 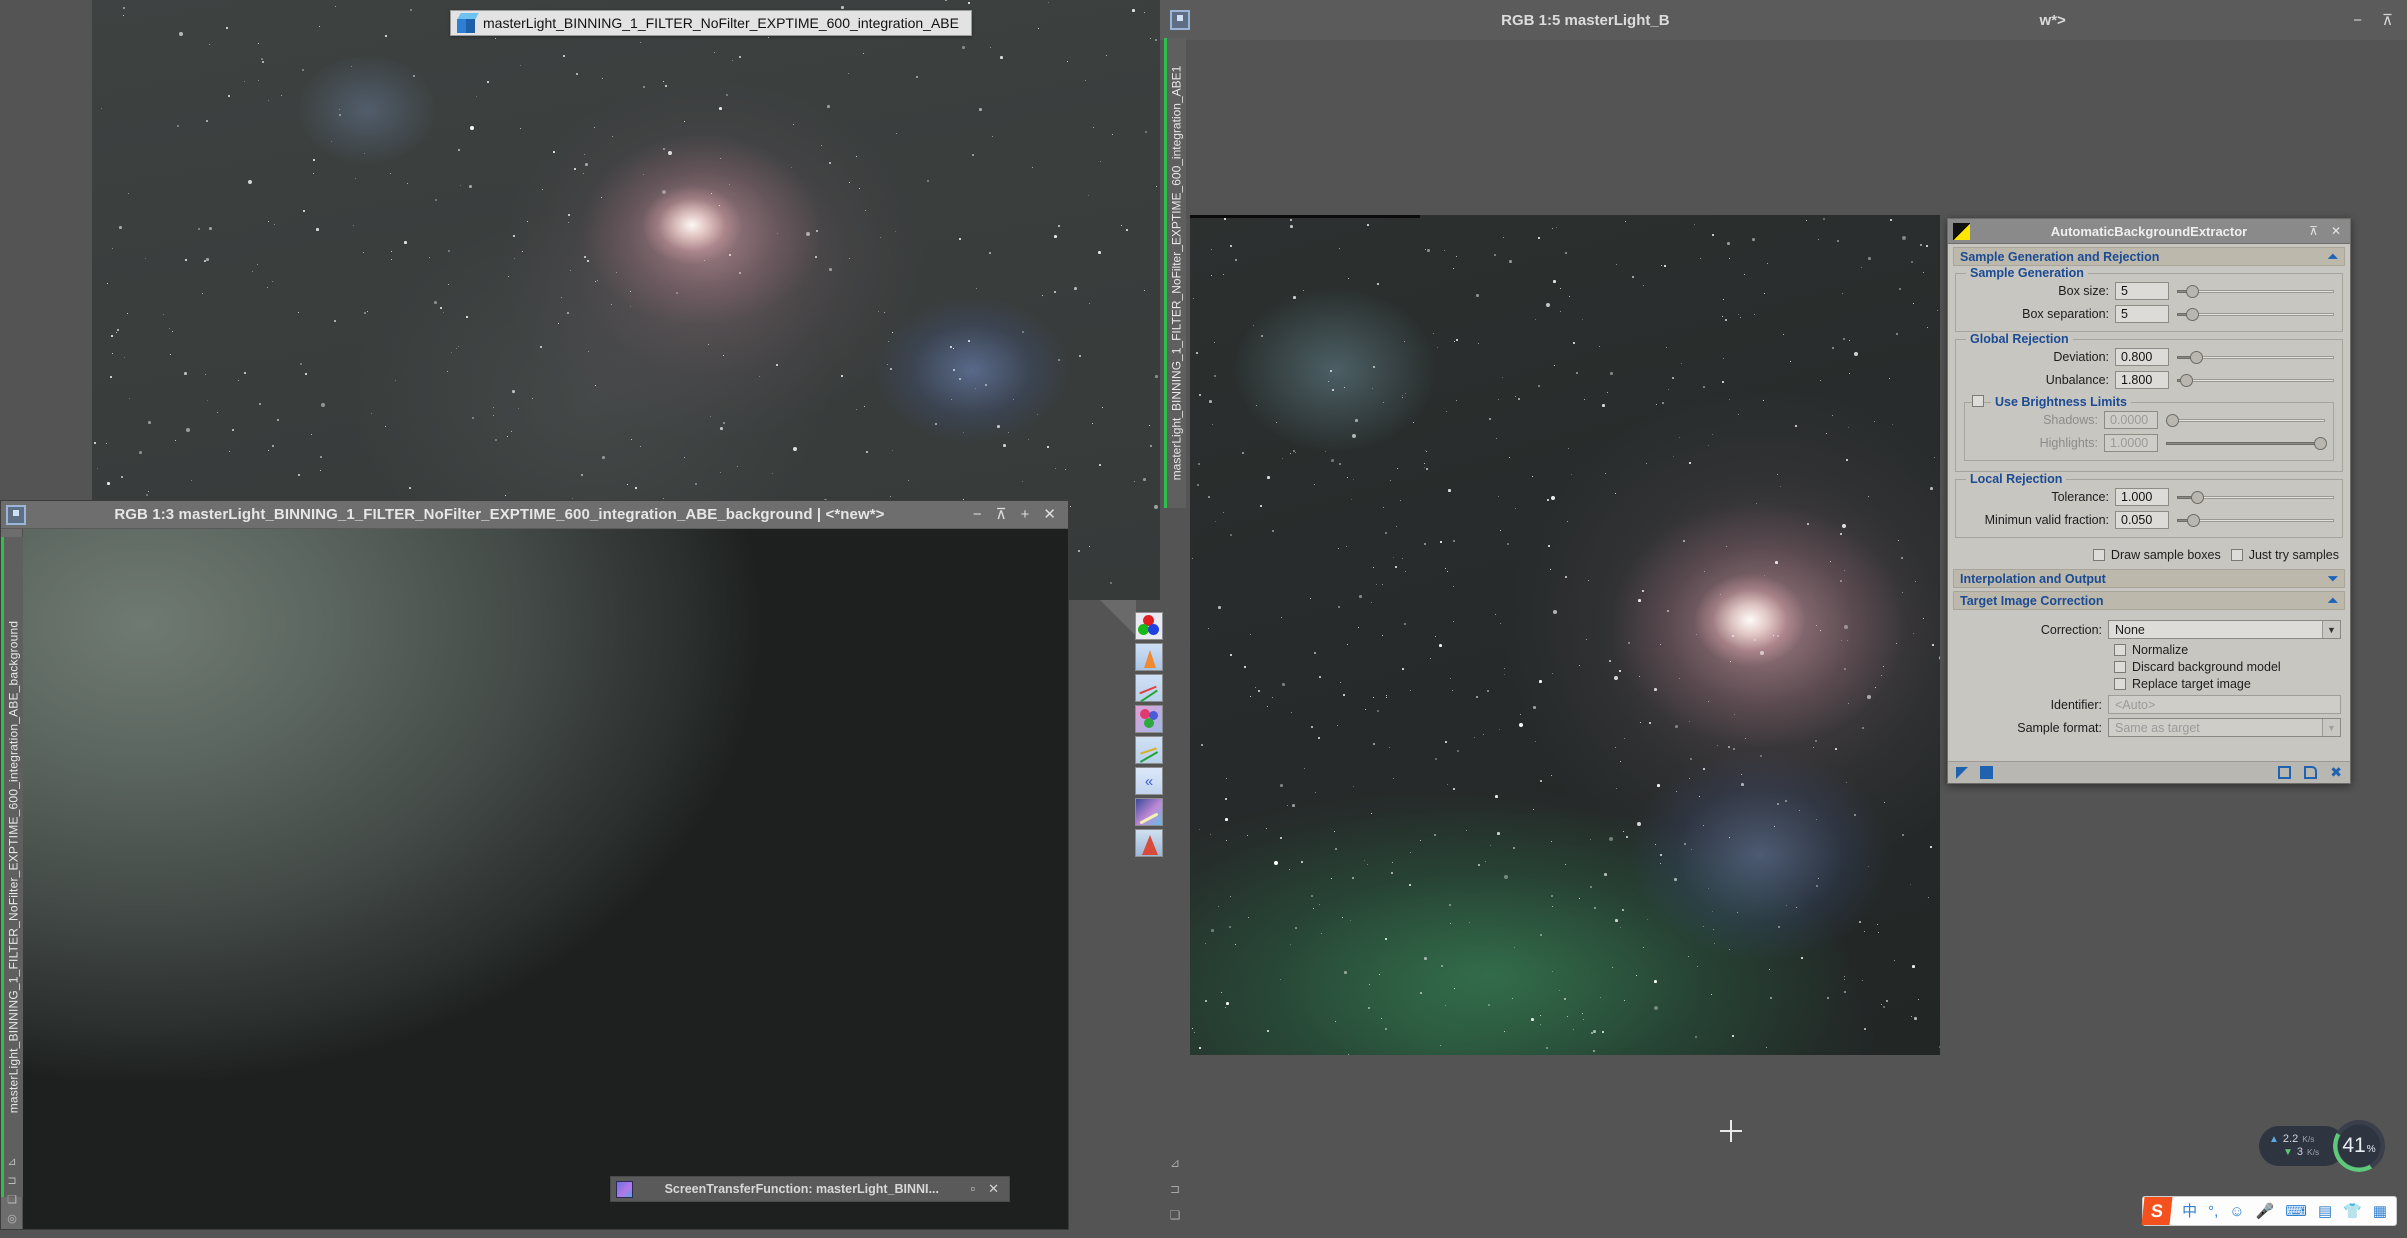 I want to click on abe1-titlebar, so click(x=1783, y=20).